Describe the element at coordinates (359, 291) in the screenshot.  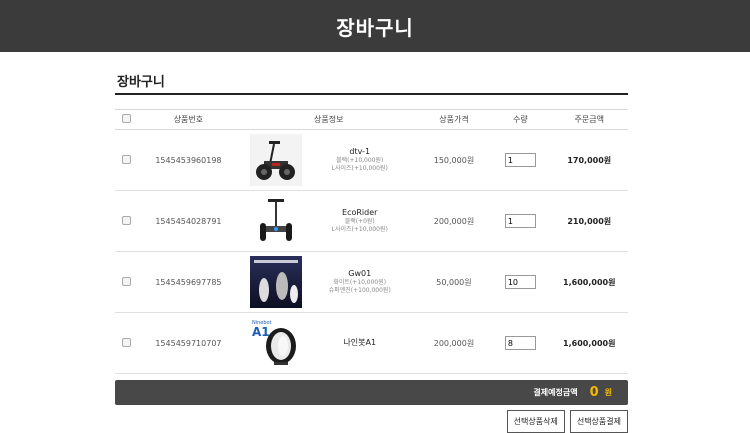
I see `product-option: 슈퍼엔진(+100,000원)` at that location.